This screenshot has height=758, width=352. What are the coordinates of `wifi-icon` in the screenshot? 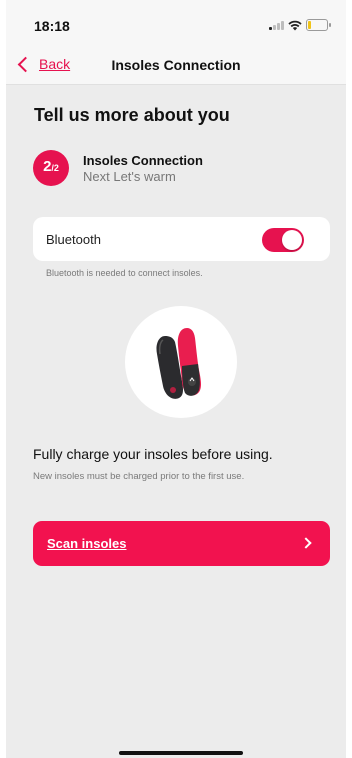 It's located at (295, 25).